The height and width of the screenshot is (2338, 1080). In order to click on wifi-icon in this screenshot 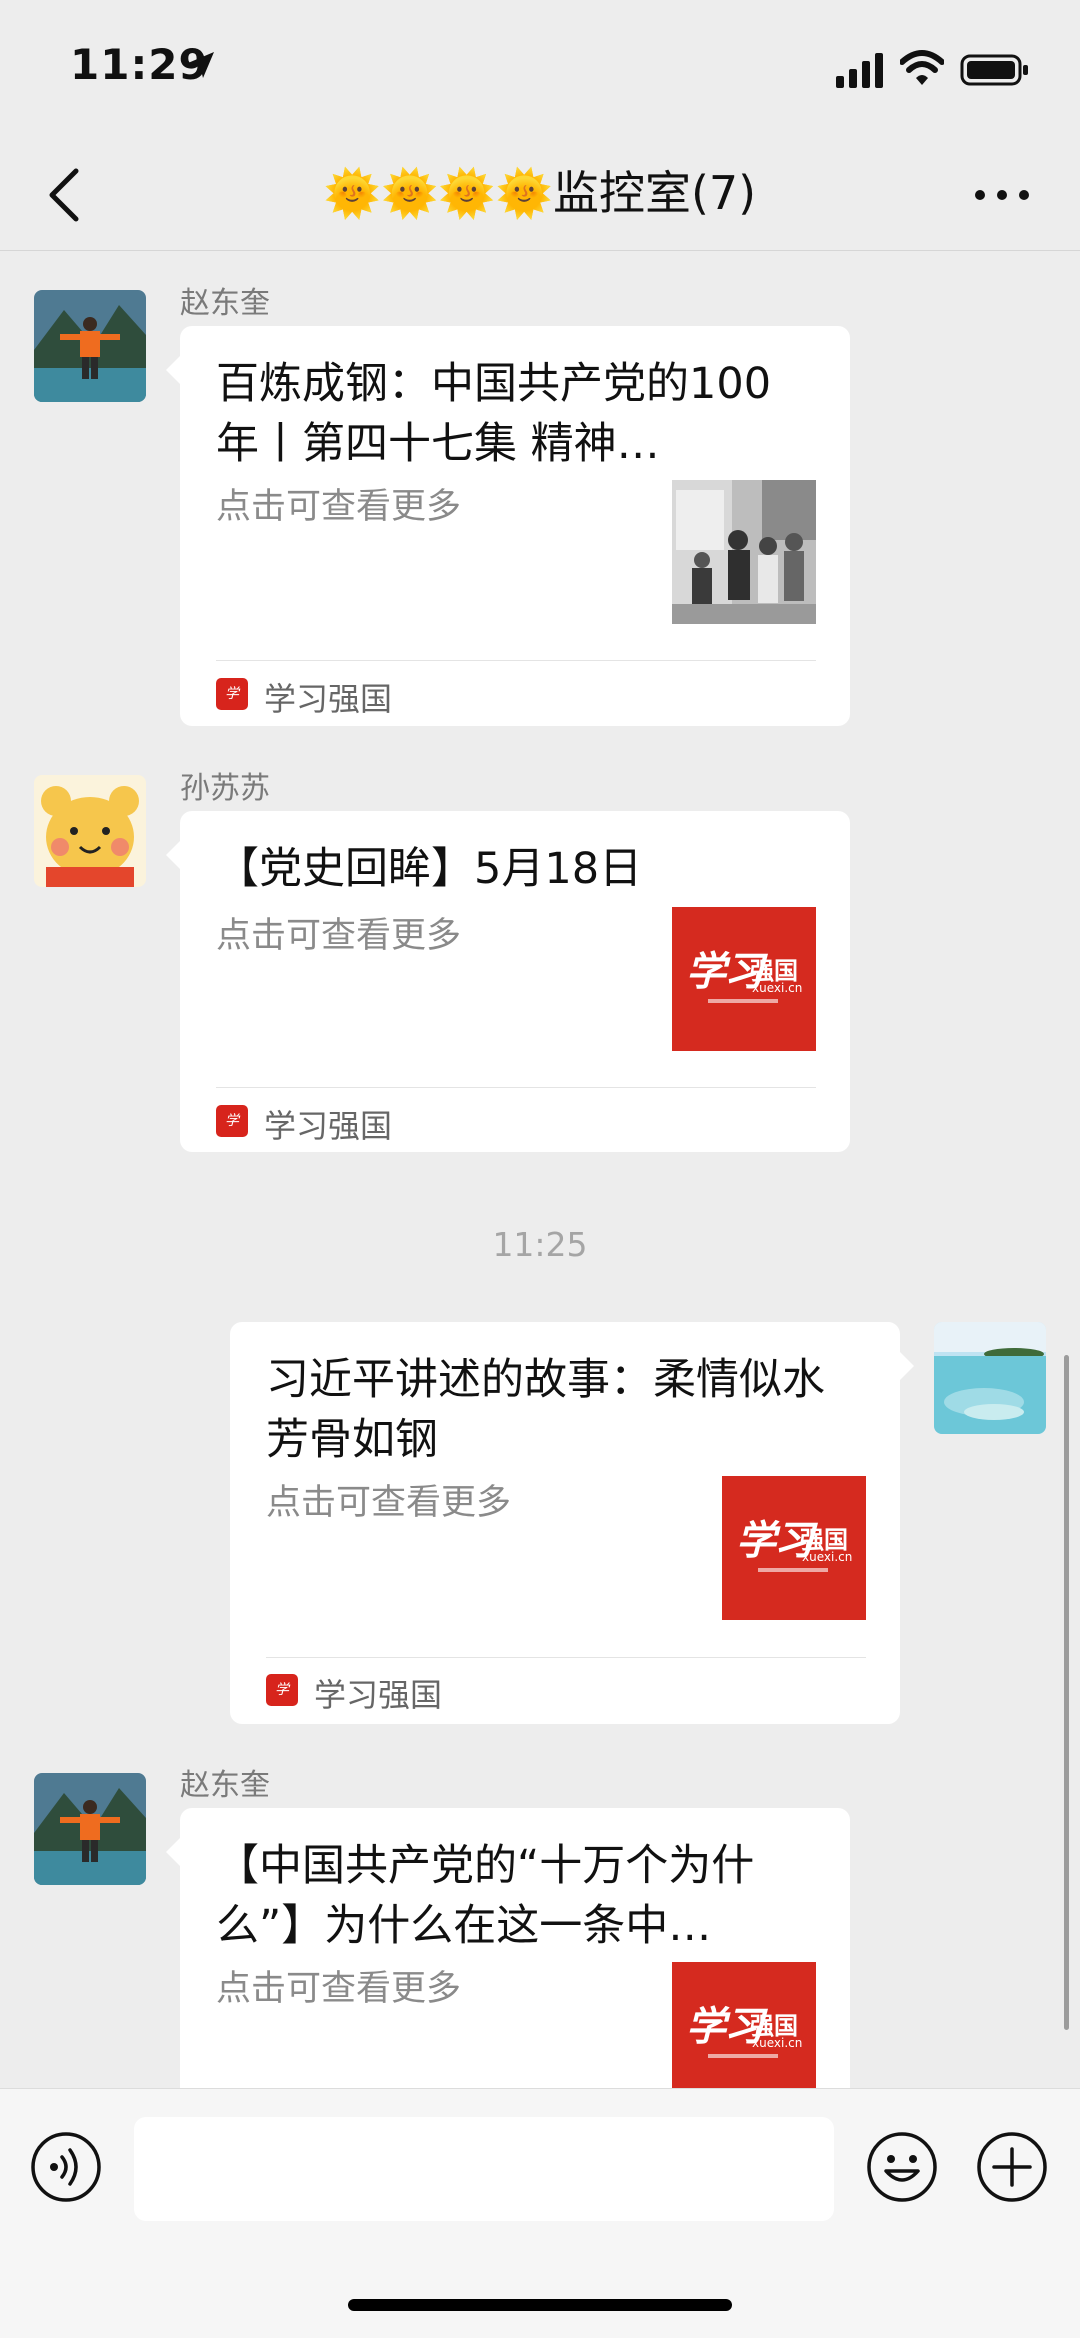, I will do `click(922, 67)`.